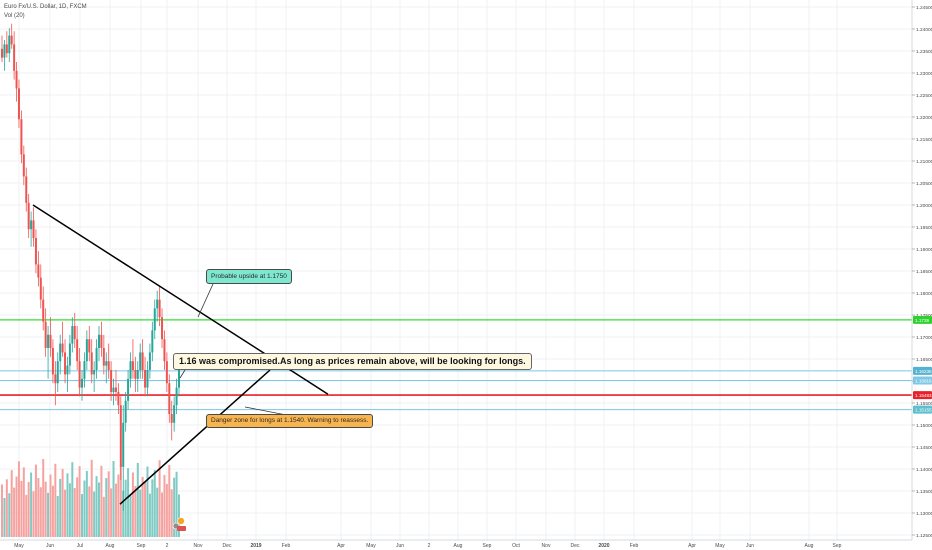 This screenshot has height=550, width=932. Describe the element at coordinates (924, 52) in the screenshot. I see `price-tick-label: 1.23500` at that location.